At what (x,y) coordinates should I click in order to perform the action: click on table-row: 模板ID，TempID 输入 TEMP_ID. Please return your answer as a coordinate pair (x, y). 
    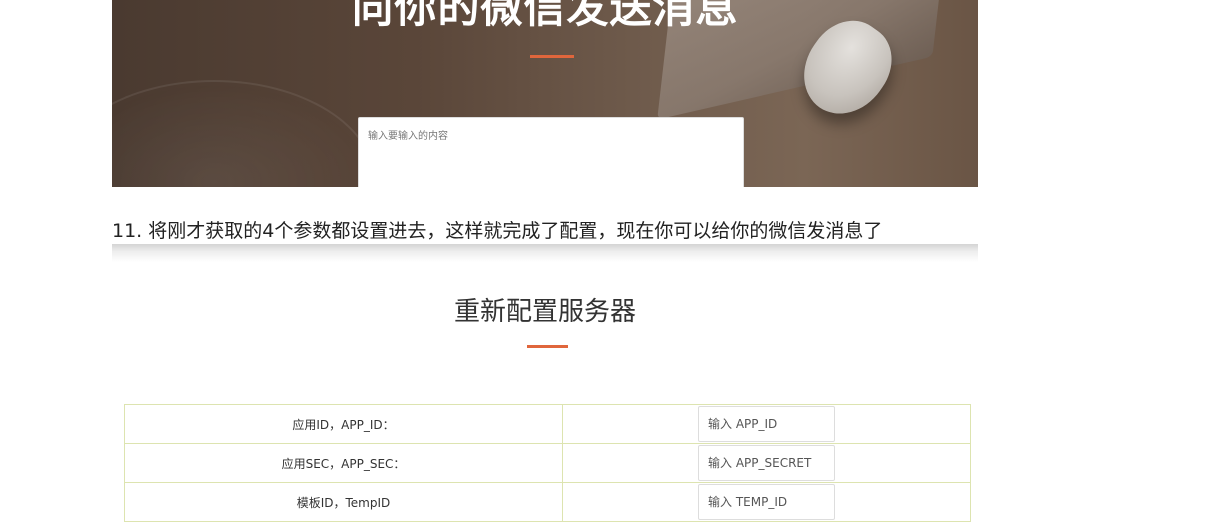
    Looking at the image, I should click on (547, 502).